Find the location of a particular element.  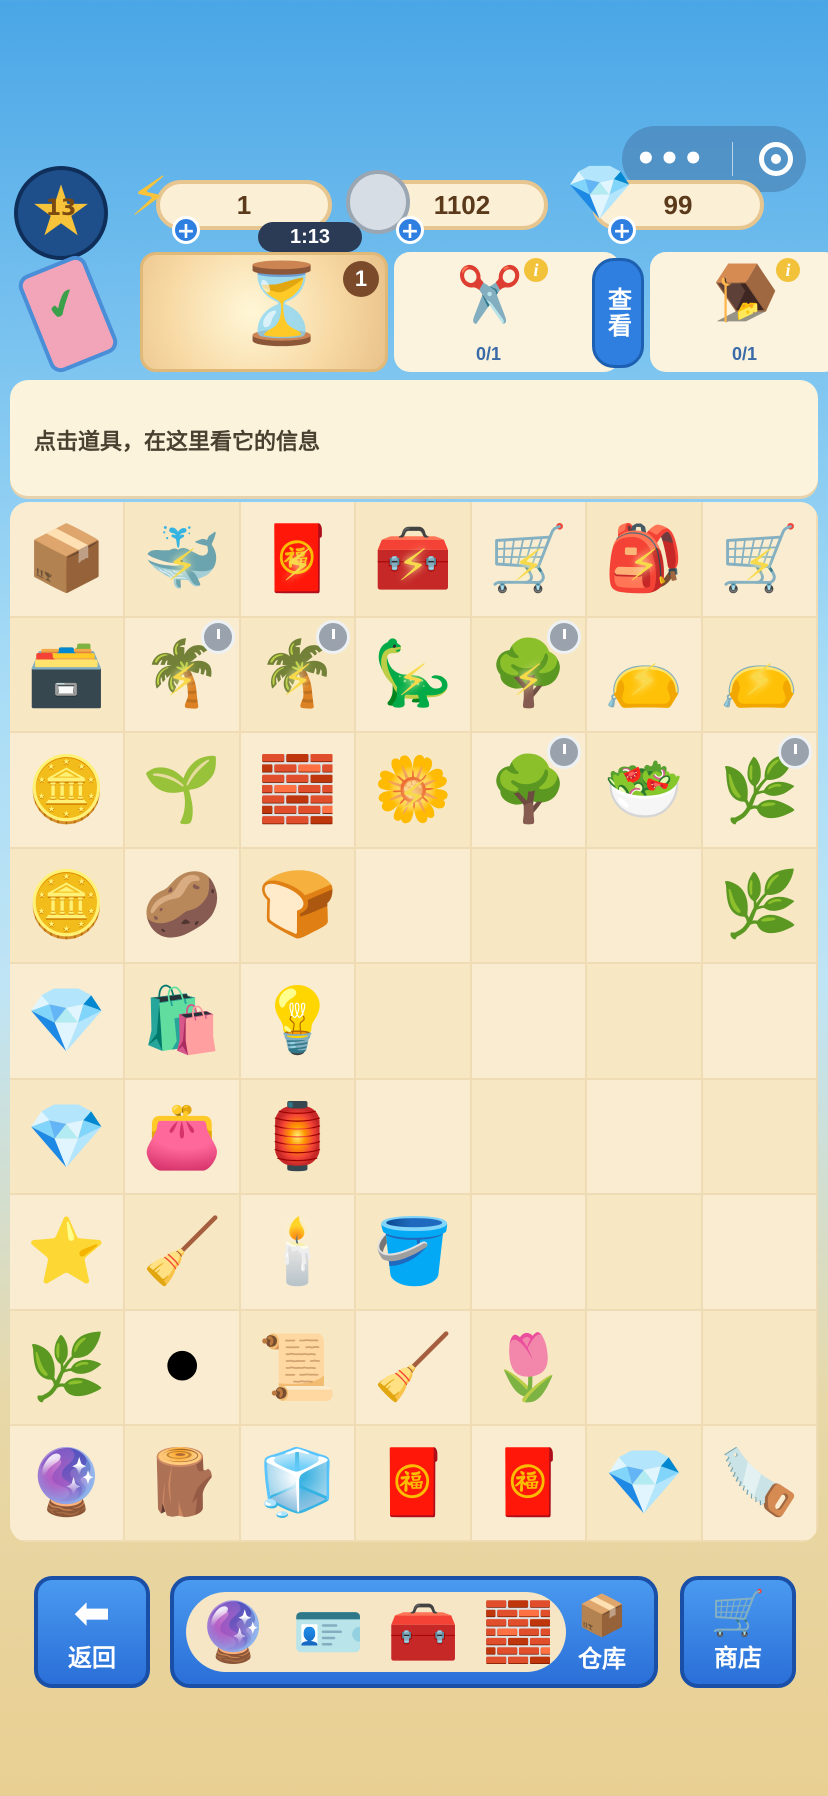

board-cell: 💡 is located at coordinates (298, 1022).